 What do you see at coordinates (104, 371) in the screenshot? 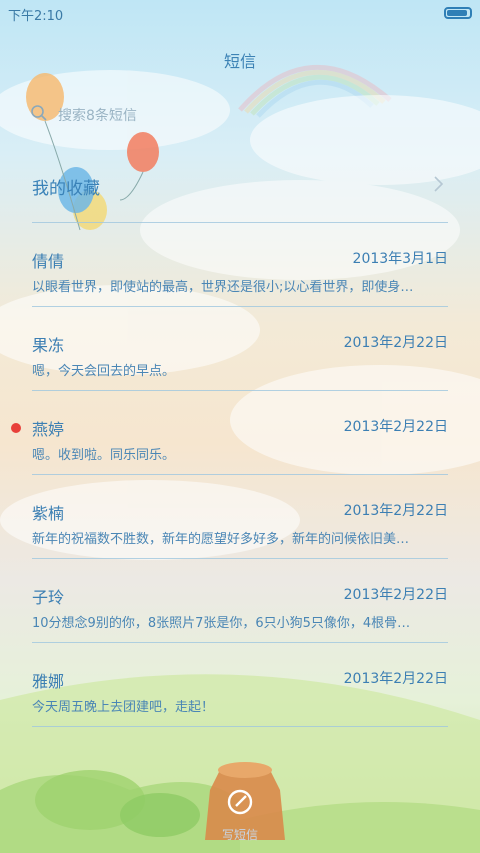
I see `message-preview: 嗯，今天会回去的早点。` at bounding box center [104, 371].